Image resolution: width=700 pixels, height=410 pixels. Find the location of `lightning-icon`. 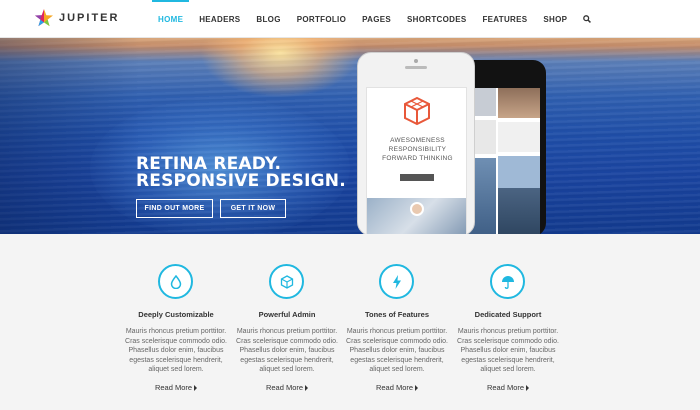

lightning-icon is located at coordinates (396, 281).